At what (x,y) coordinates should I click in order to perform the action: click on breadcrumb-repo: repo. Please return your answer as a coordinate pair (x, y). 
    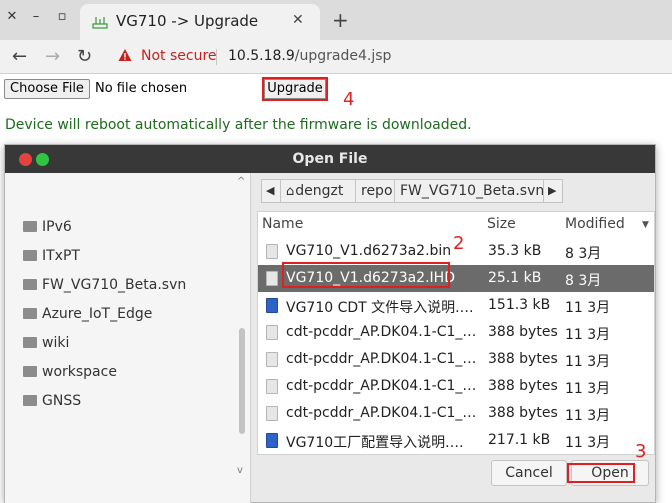
    Looking at the image, I should click on (375, 191).